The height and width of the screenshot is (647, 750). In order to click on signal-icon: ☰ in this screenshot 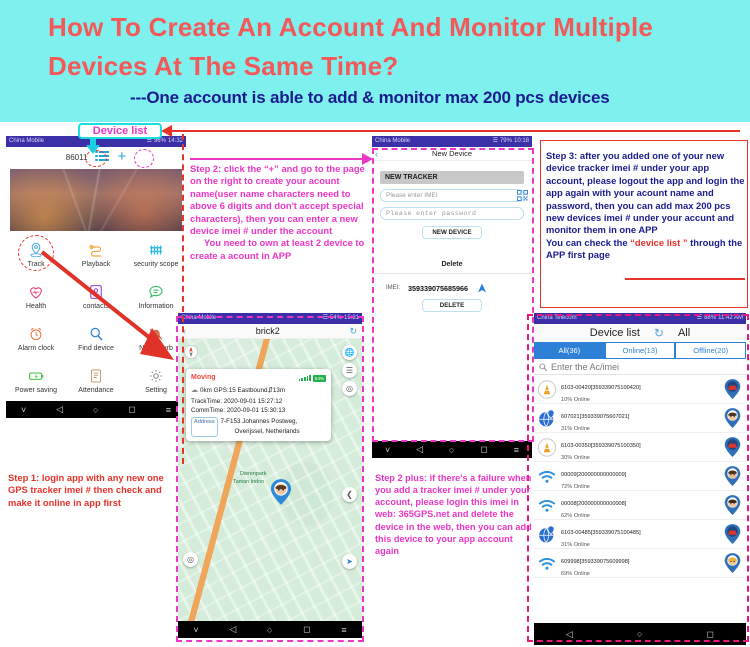, I will do `click(495, 141)`.